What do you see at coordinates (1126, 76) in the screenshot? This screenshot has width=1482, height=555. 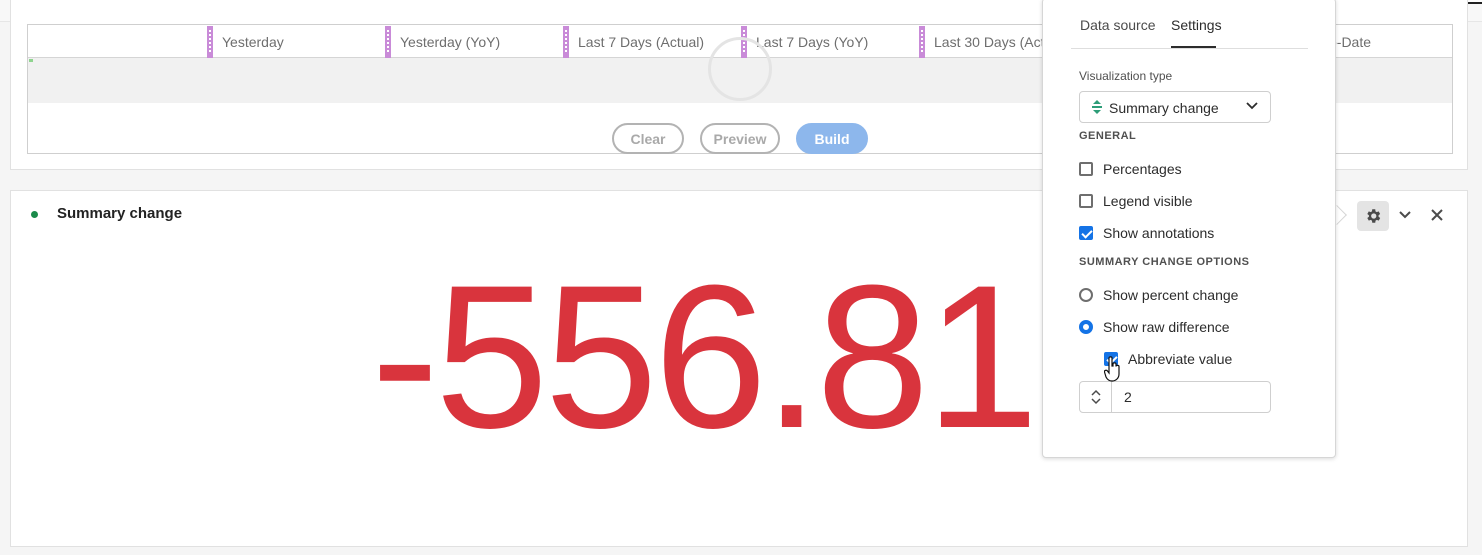 I see `viz-type-label: Visualization type` at bounding box center [1126, 76].